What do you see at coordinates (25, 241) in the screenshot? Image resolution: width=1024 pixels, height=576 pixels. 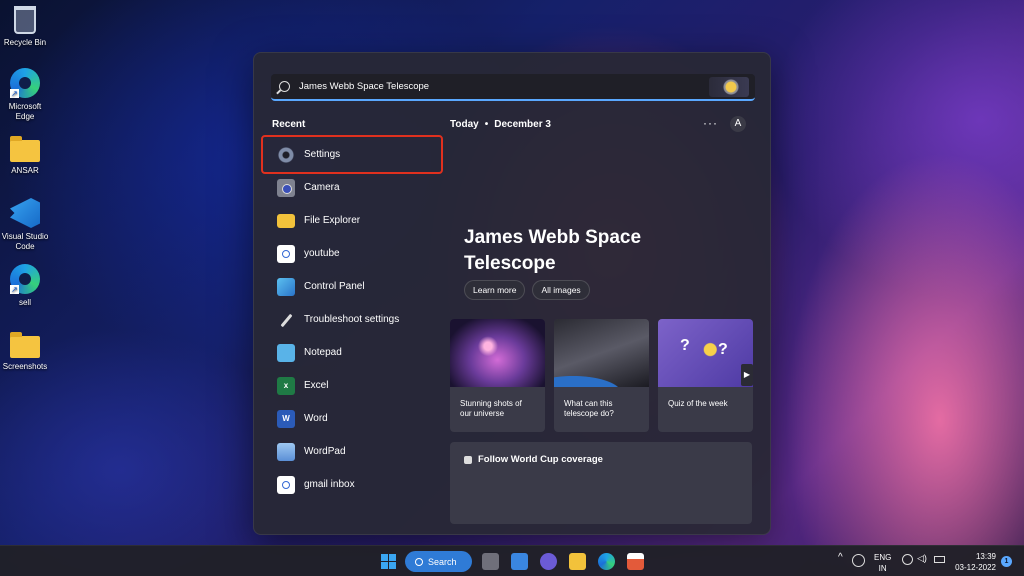 I see `desktop-icon-label: Visual Studio Code` at bounding box center [25, 241].